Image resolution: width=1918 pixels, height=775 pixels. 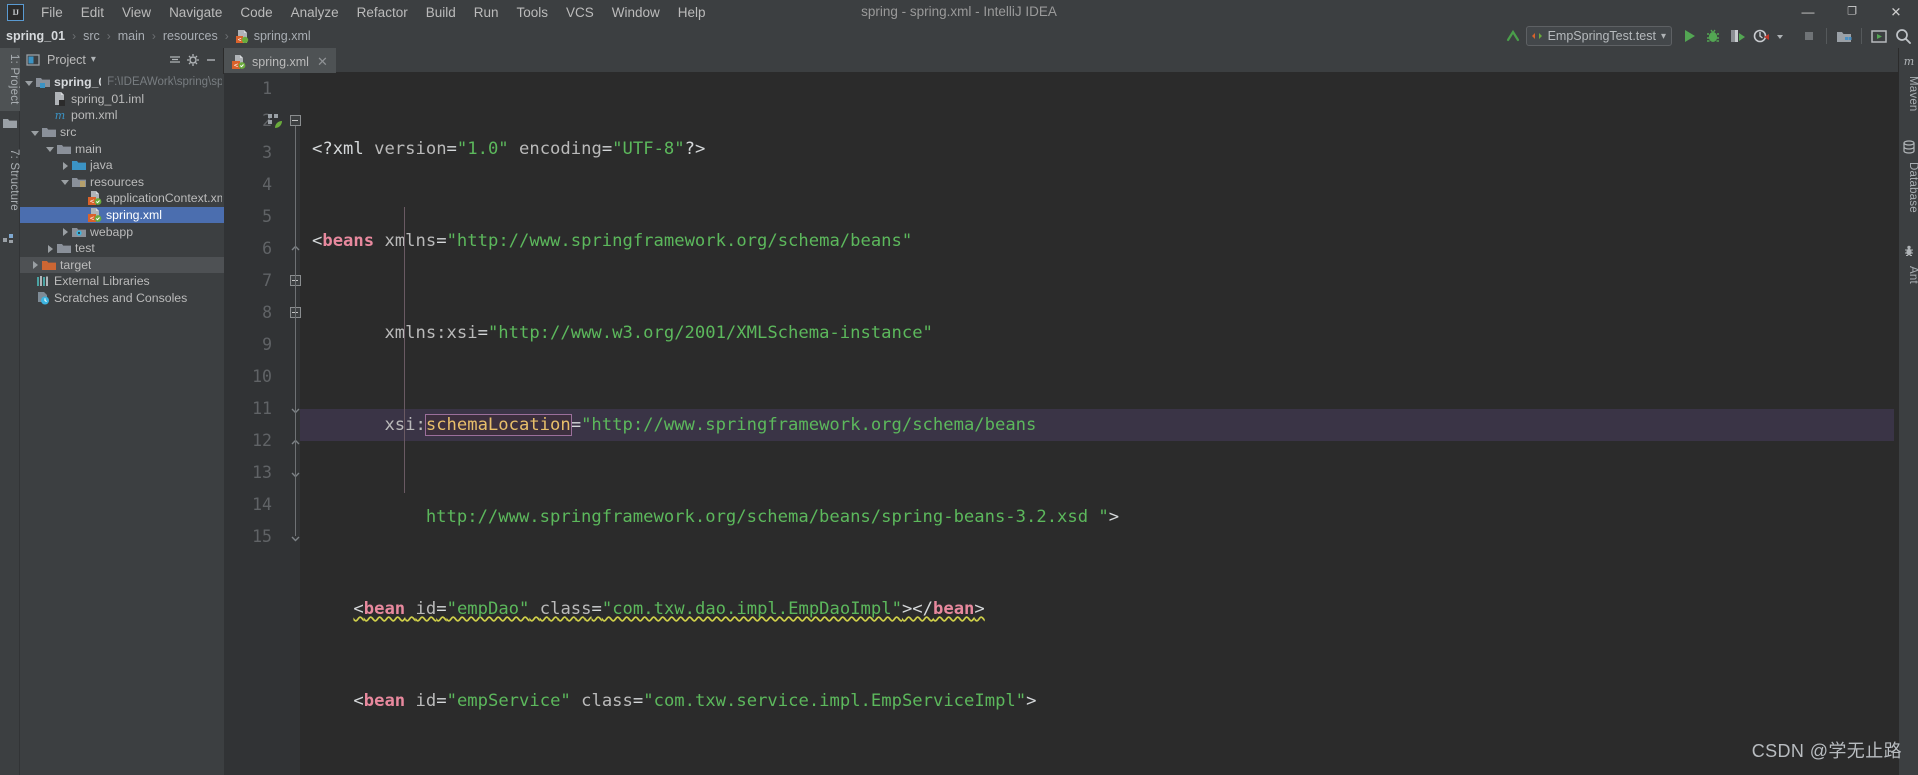 I want to click on tree-item-webapp: webapp, so click(x=122, y=231).